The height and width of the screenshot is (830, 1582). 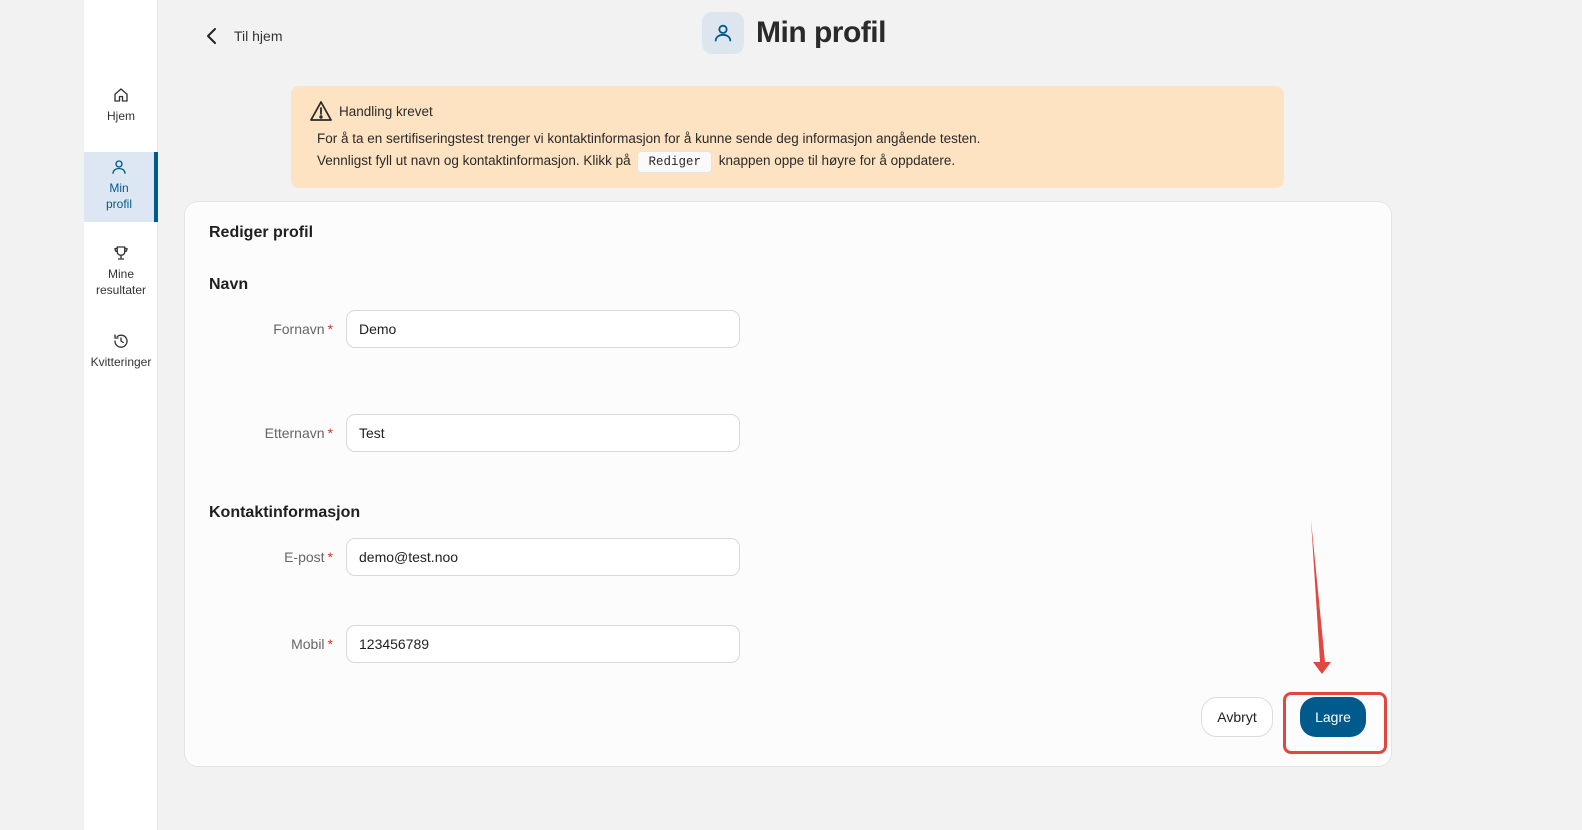 I want to click on page-title: Min profil, so click(x=821, y=32).